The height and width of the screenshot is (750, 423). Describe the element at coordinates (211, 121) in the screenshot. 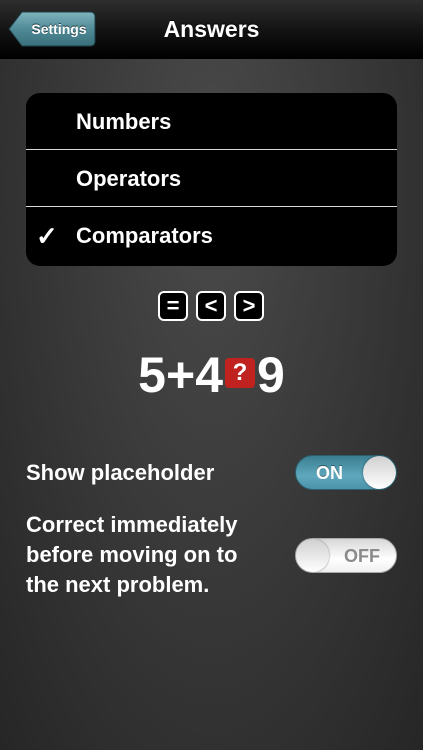

I see `answer-type-numbers: Numbers` at that location.